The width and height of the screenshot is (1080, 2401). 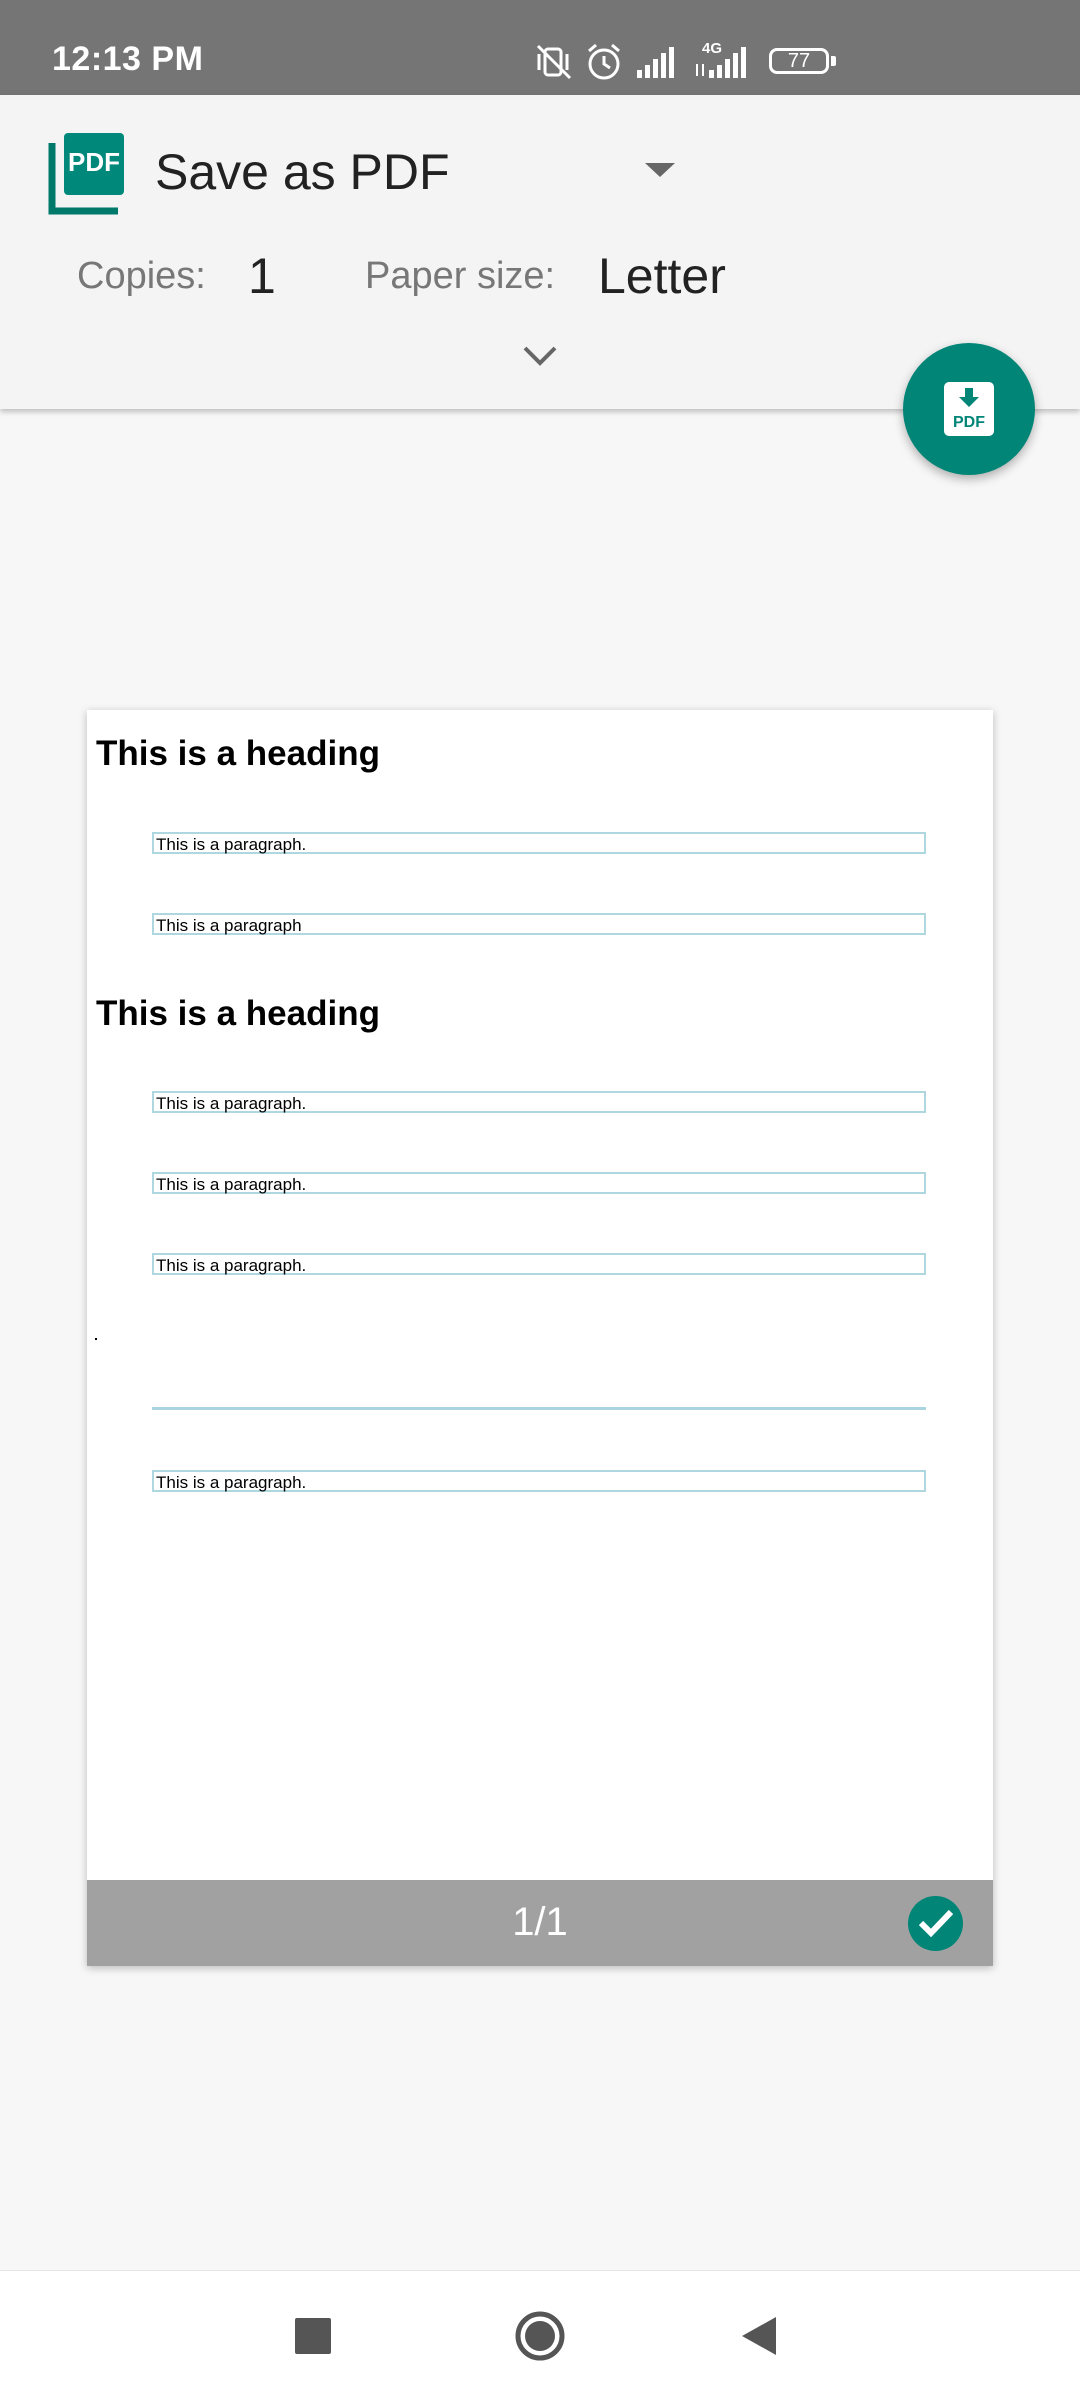 What do you see at coordinates (660, 170) in the screenshot?
I see `dropdown-arrow-icon` at bounding box center [660, 170].